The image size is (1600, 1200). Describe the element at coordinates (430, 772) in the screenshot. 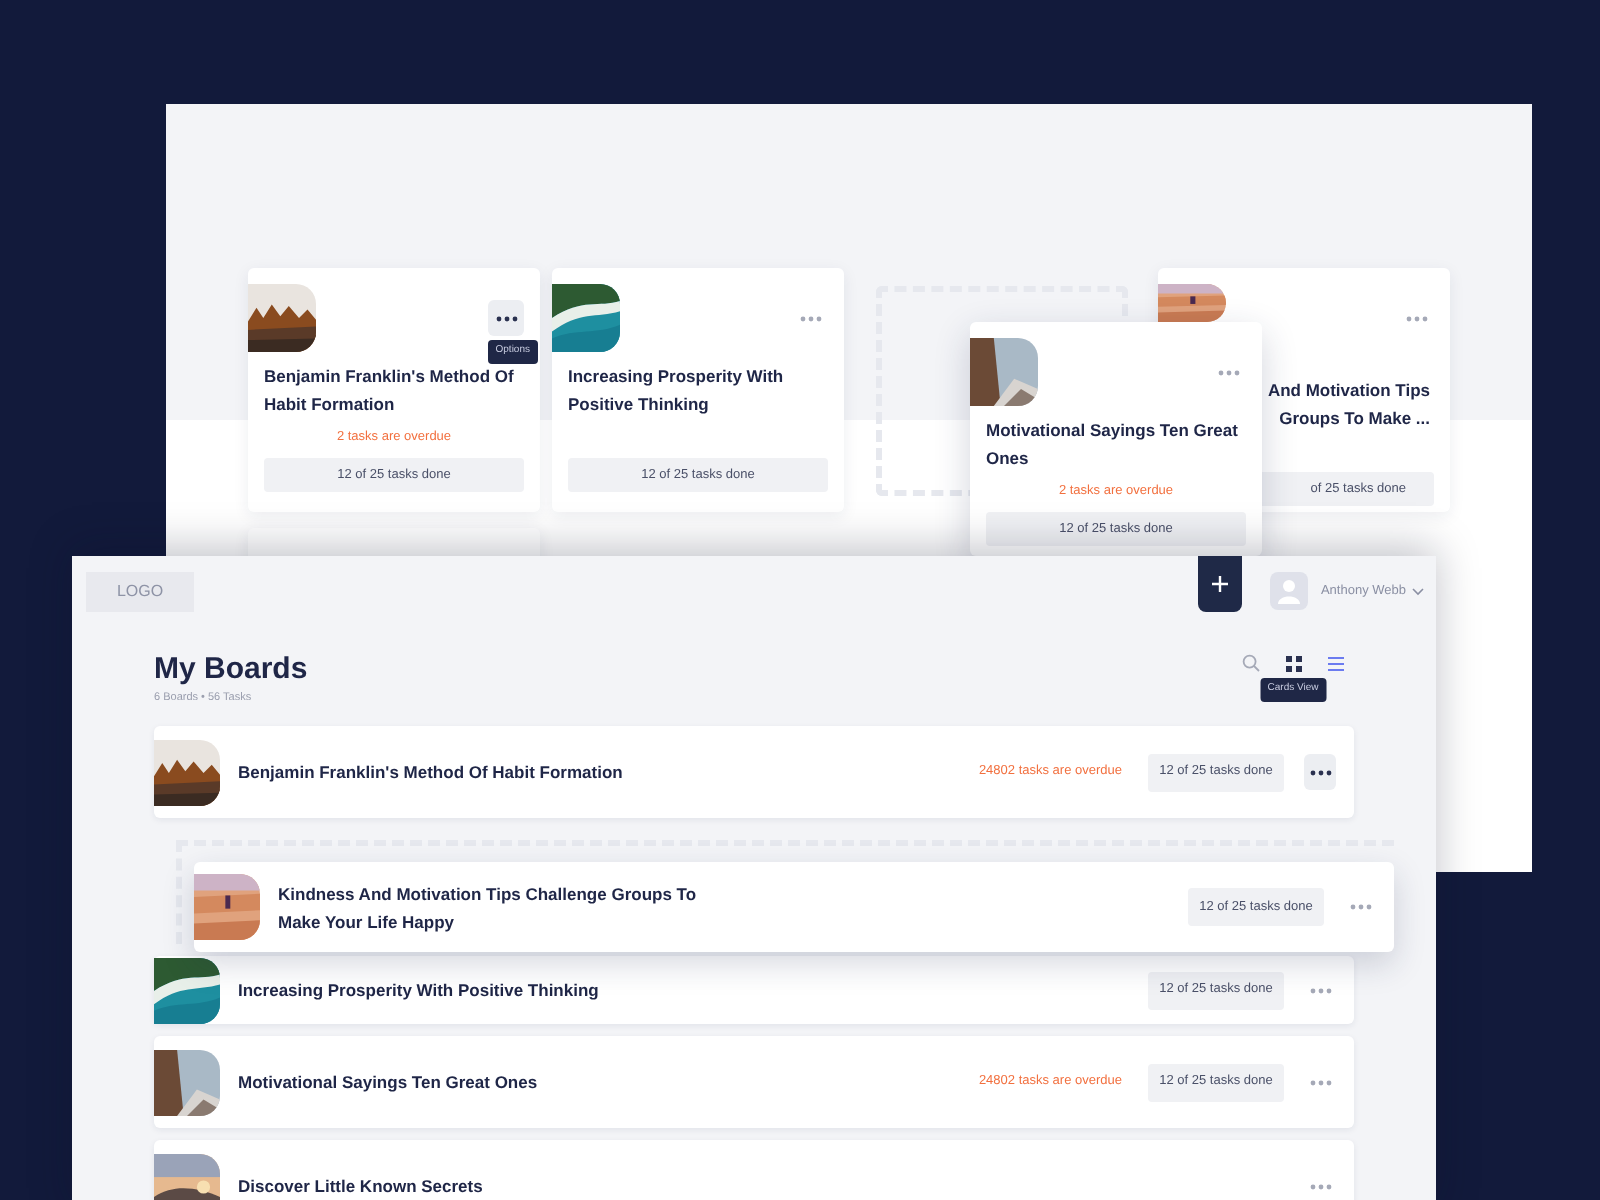

I see `row-title: Benjamin Franklin's Method Of Habit Formation` at that location.